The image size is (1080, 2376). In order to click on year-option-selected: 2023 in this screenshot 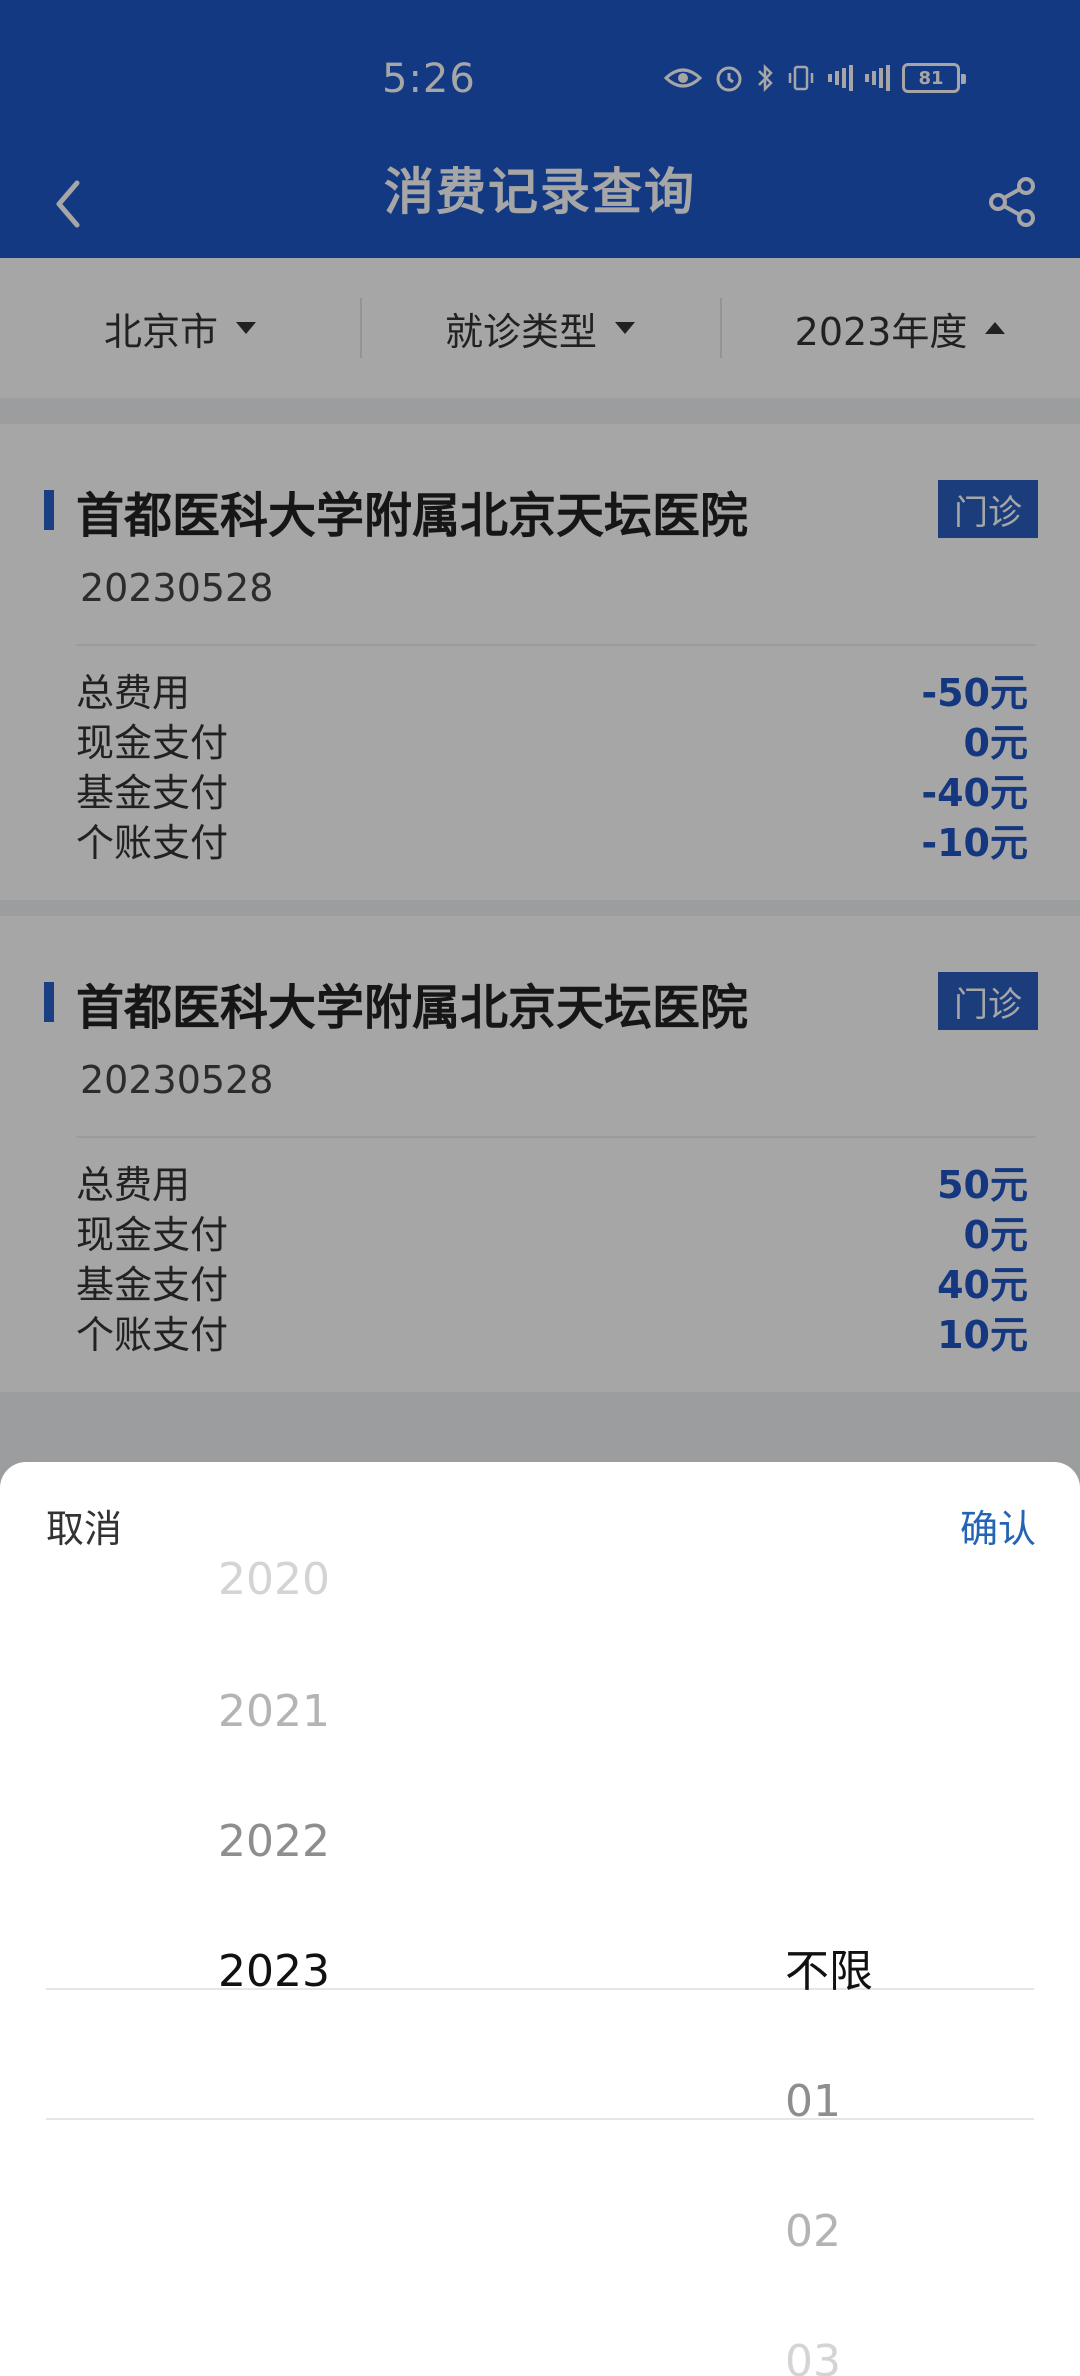, I will do `click(270, 1972)`.